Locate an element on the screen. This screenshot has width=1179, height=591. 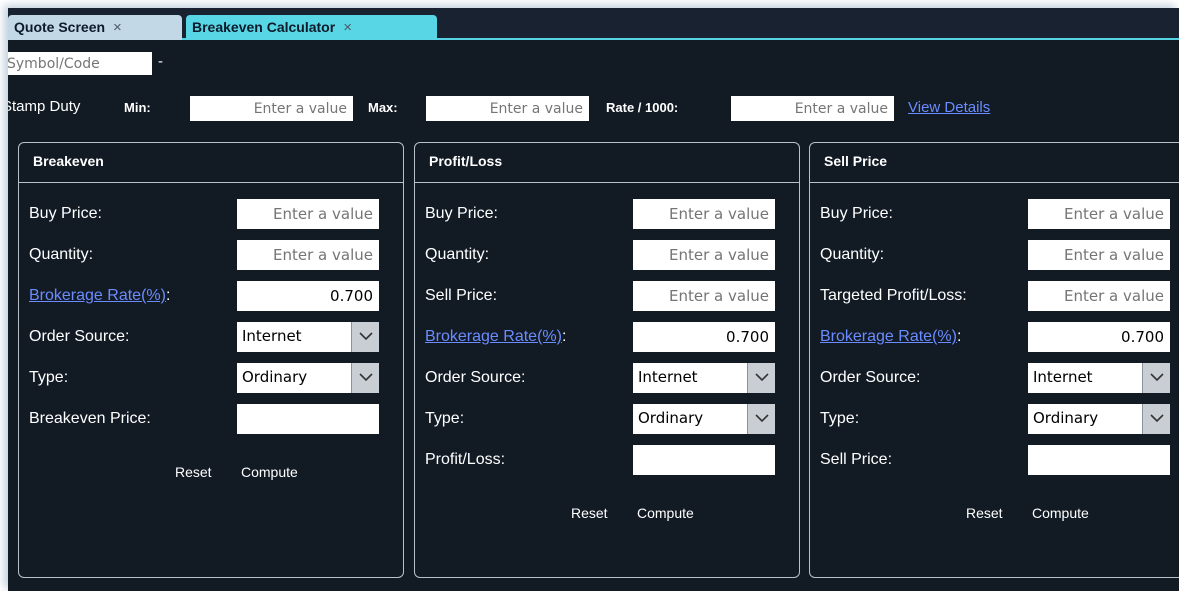
stamp-duty-label: Stamp Duty is located at coordinates (44, 106).